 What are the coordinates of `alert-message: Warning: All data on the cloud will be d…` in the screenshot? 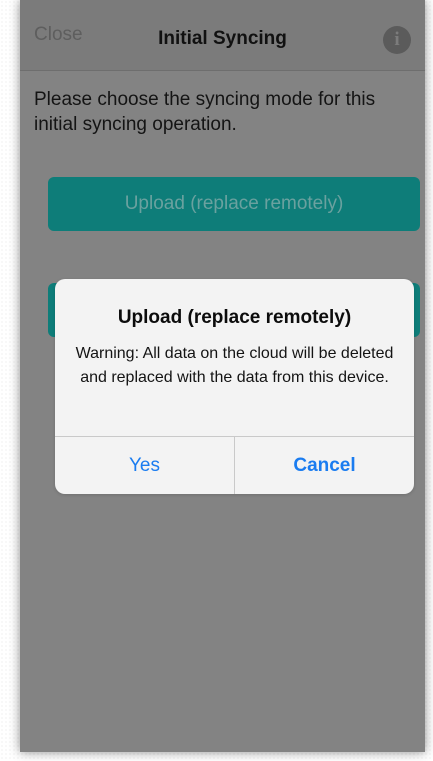 It's located at (234, 365).